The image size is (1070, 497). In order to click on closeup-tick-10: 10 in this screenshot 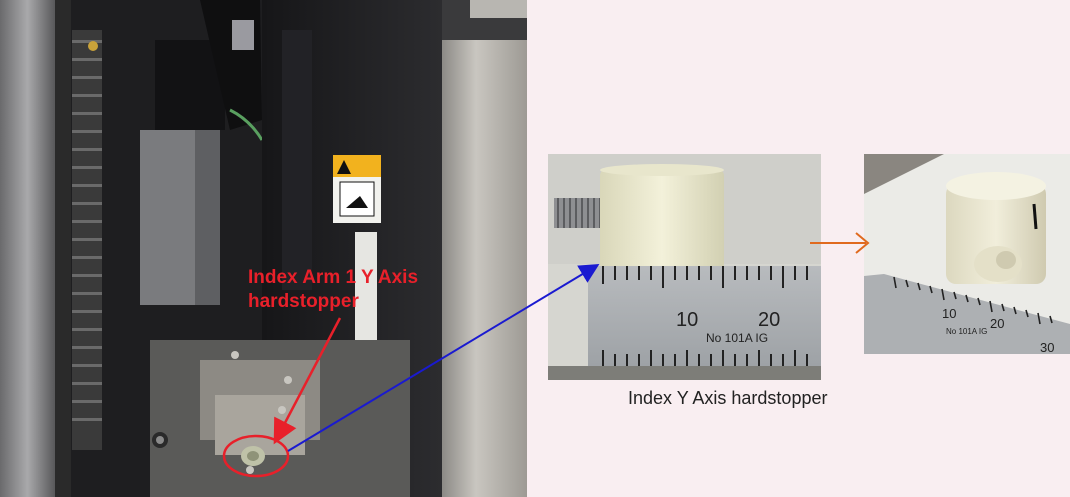, I will do `click(687, 320)`.